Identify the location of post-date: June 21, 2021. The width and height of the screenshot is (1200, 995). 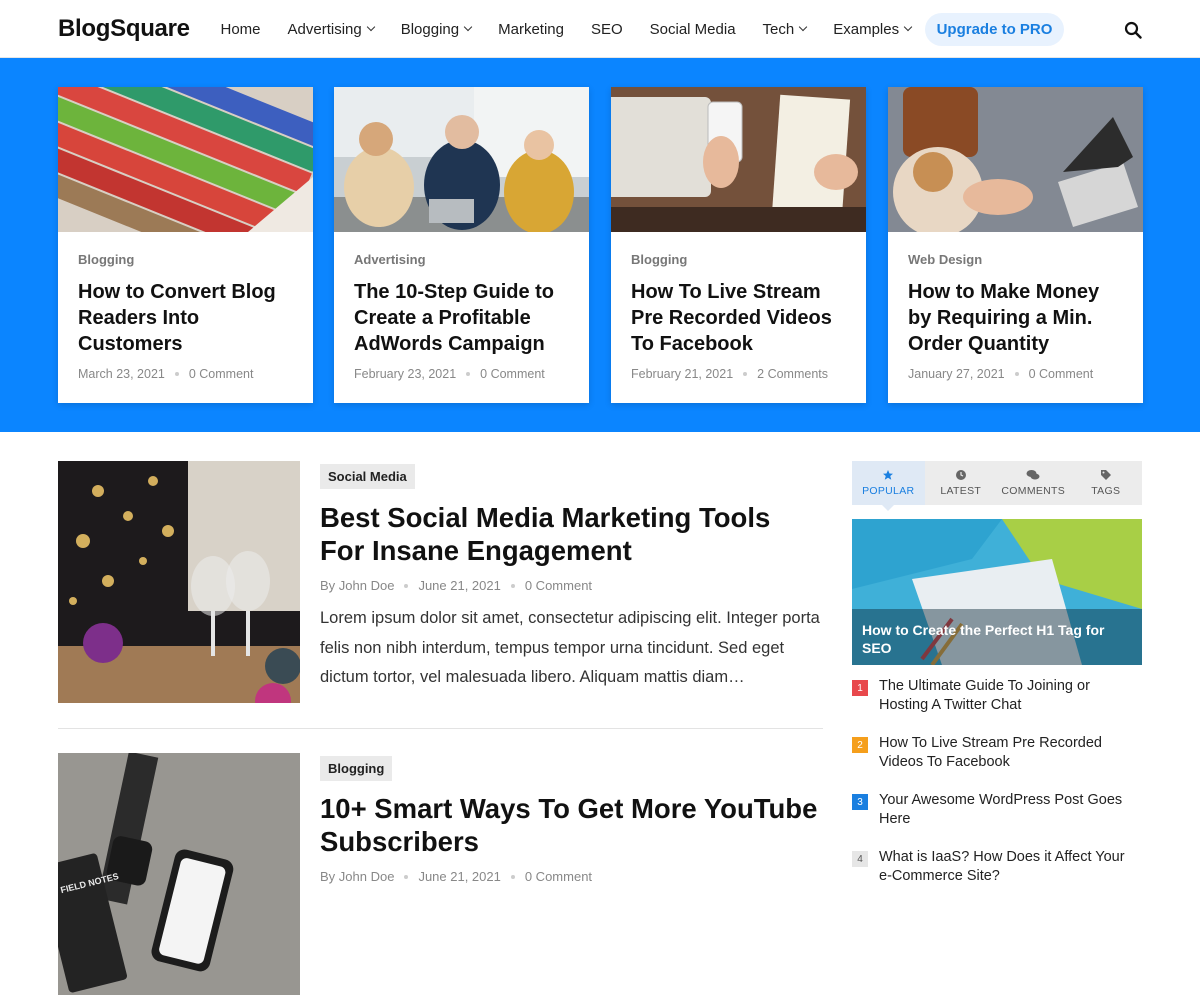
(459, 876).